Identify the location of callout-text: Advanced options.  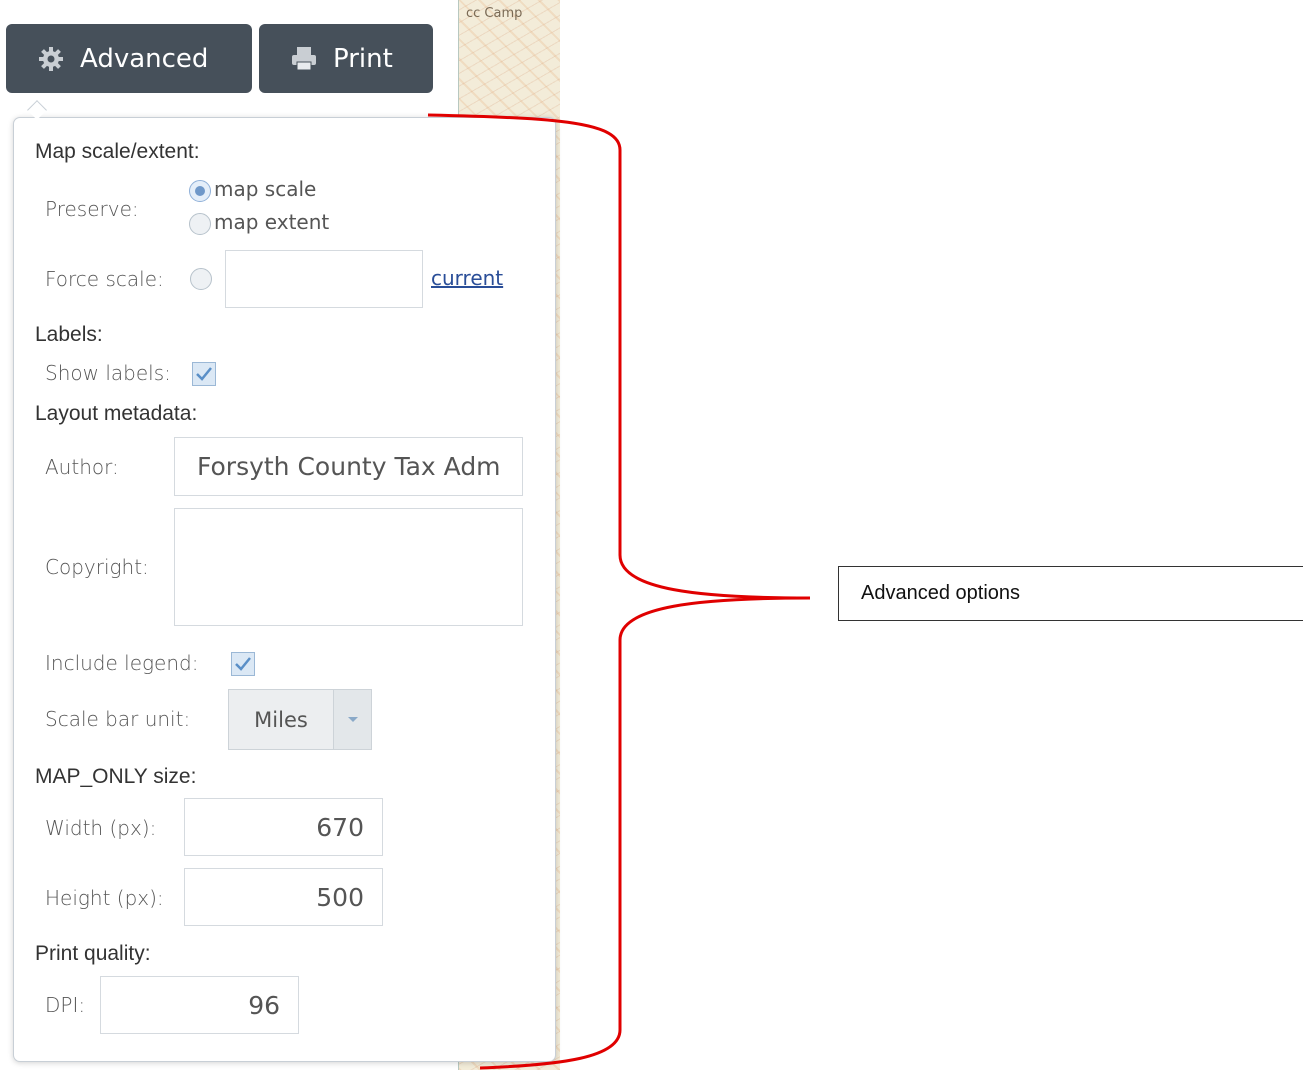
(941, 593).